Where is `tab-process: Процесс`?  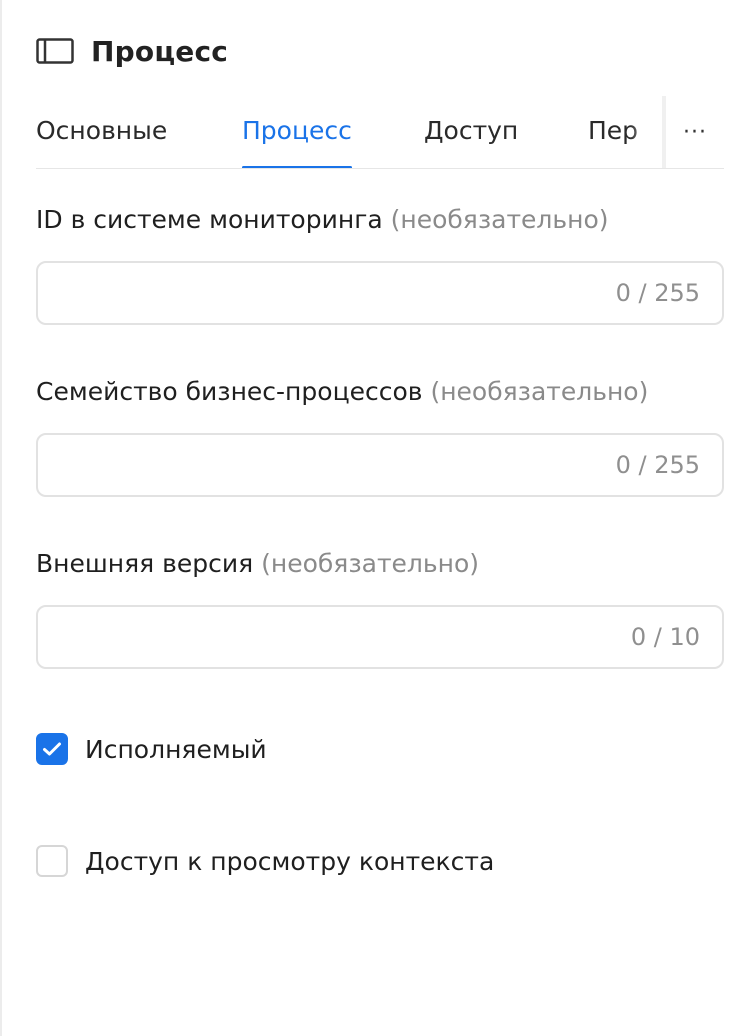
tab-process: Процесс is located at coordinates (297, 132).